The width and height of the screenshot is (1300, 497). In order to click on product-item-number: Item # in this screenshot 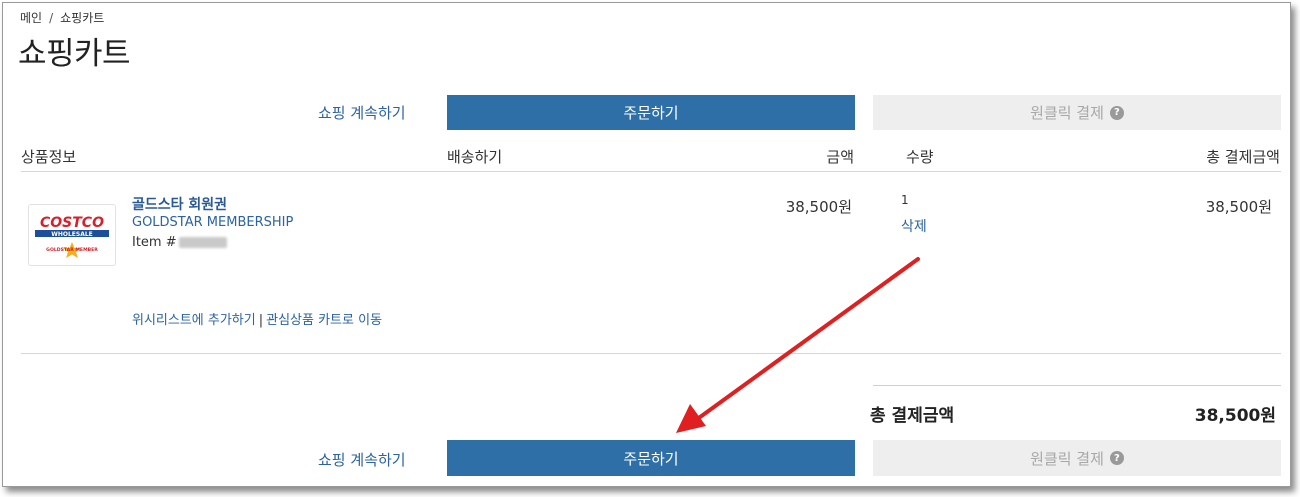, I will do `click(179, 242)`.